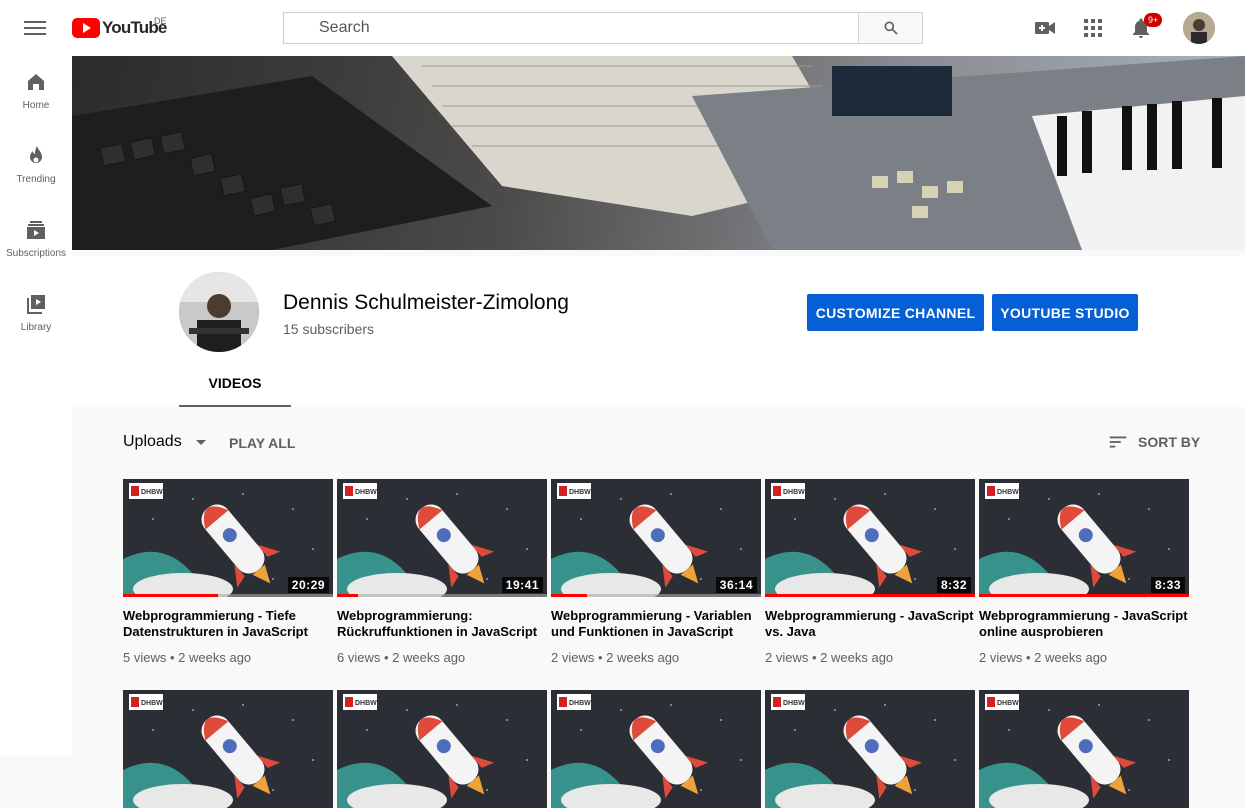  What do you see at coordinates (1084, 538) in the screenshot?
I see `video-thumbnail: DHBW 8:33` at bounding box center [1084, 538].